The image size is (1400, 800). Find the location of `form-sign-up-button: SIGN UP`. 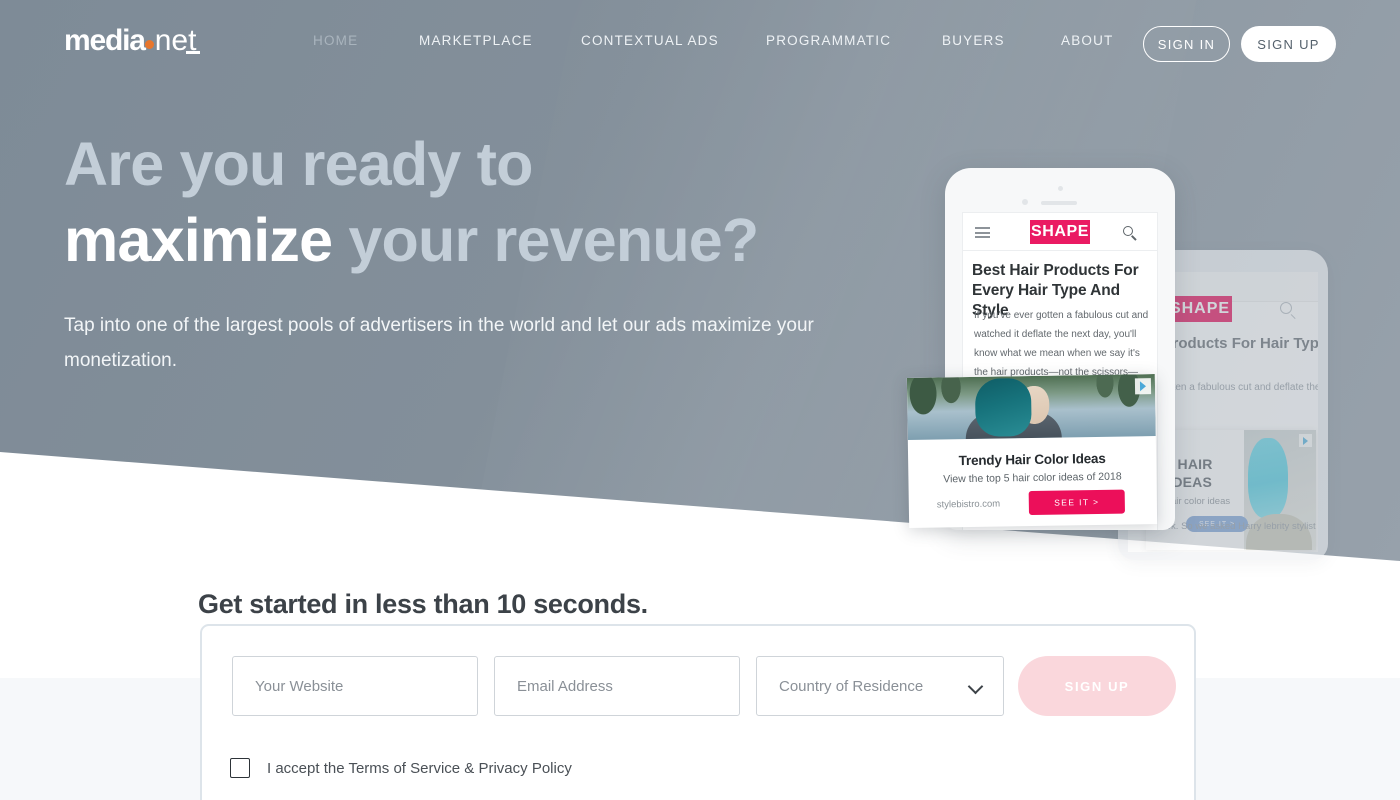

form-sign-up-button: SIGN UP is located at coordinates (1097, 686).